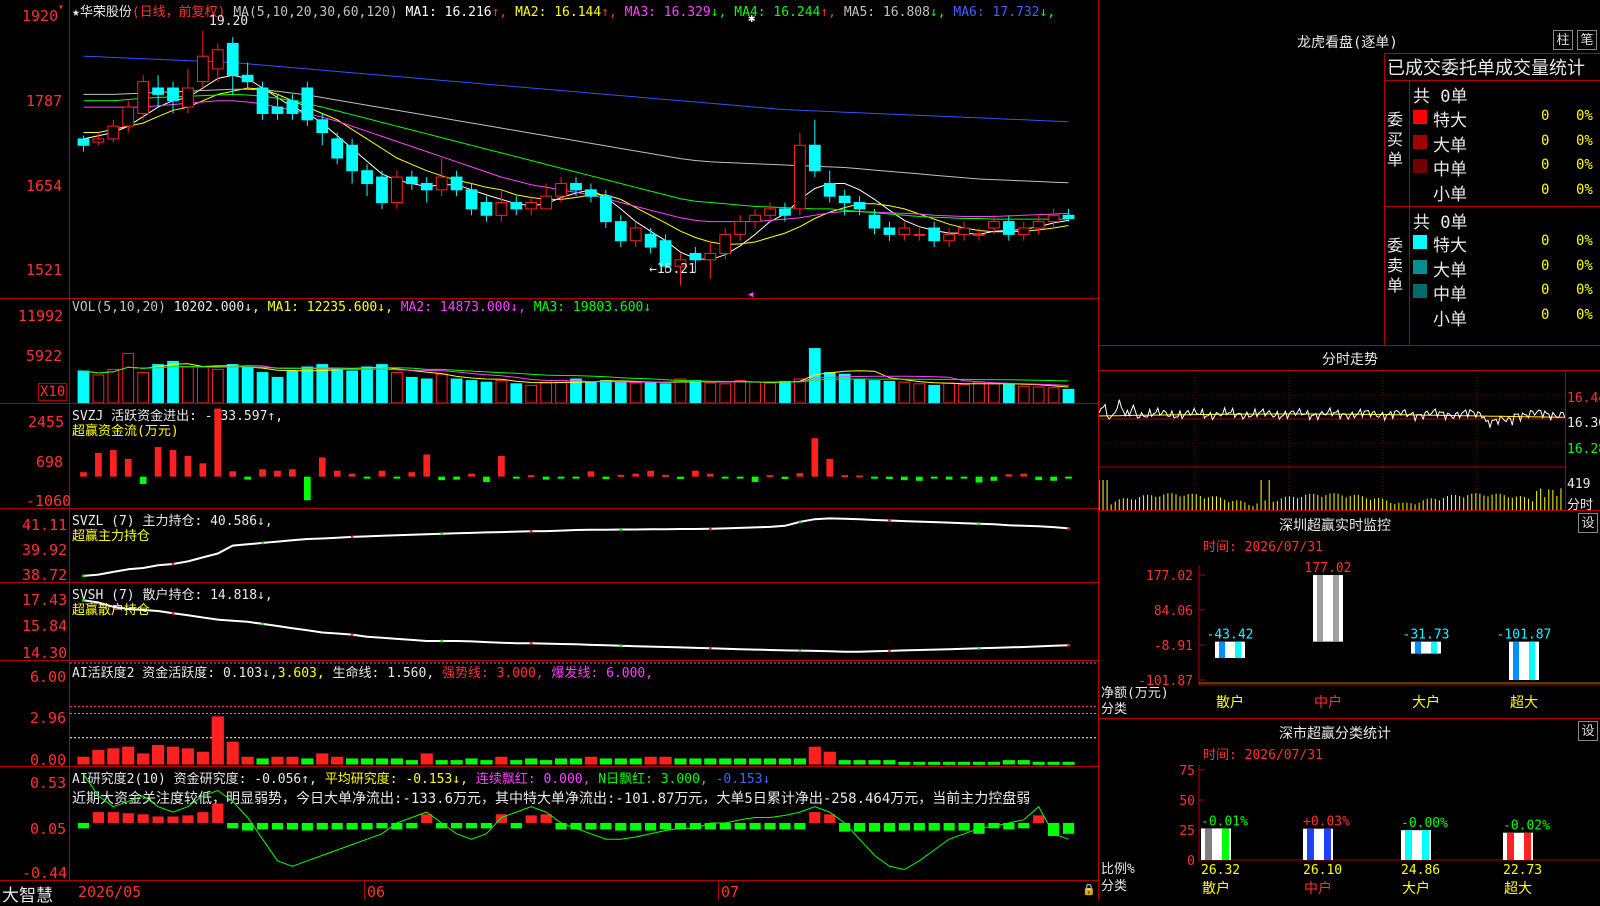 The width and height of the screenshot is (1600, 906). Describe the element at coordinates (584, 713) in the screenshot. I see `ai-activity-chart` at that location.